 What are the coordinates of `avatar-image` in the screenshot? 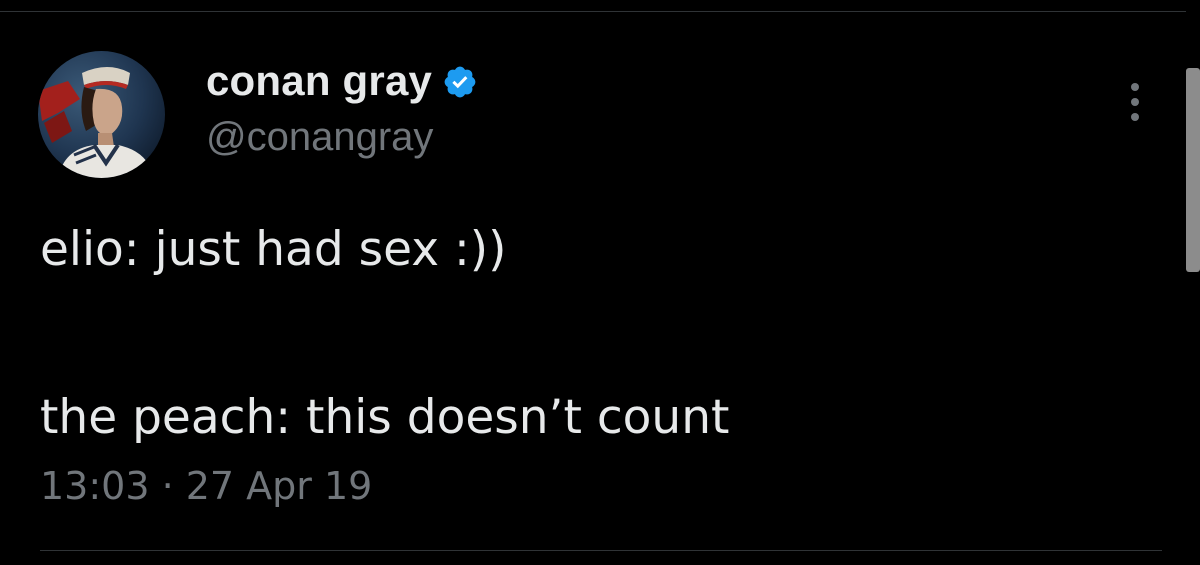 It's located at (101, 114).